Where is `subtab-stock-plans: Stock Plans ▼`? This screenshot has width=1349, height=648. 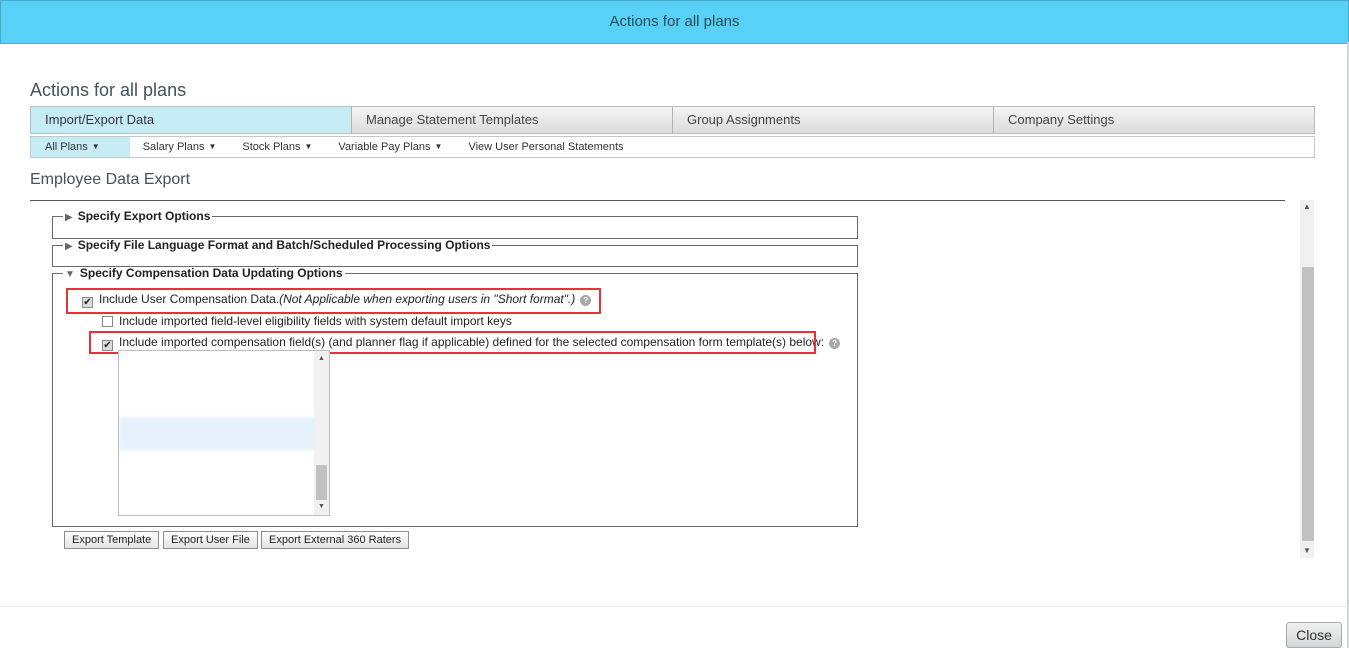
subtab-stock-plans: Stock Plans ▼ is located at coordinates (277, 147).